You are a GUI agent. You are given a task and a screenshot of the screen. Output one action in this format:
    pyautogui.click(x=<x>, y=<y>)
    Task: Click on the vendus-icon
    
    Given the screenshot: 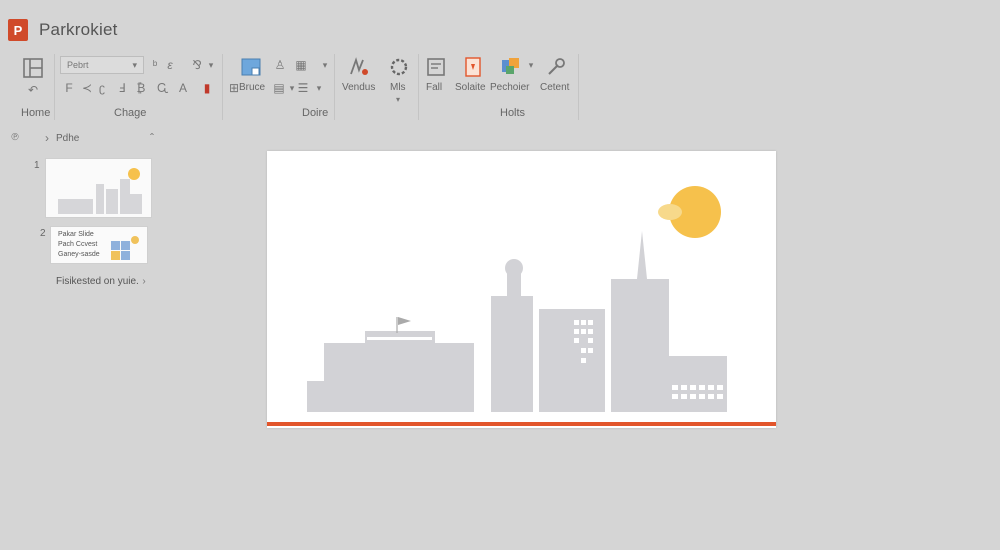 What is the action you would take?
    pyautogui.click(x=359, y=67)
    